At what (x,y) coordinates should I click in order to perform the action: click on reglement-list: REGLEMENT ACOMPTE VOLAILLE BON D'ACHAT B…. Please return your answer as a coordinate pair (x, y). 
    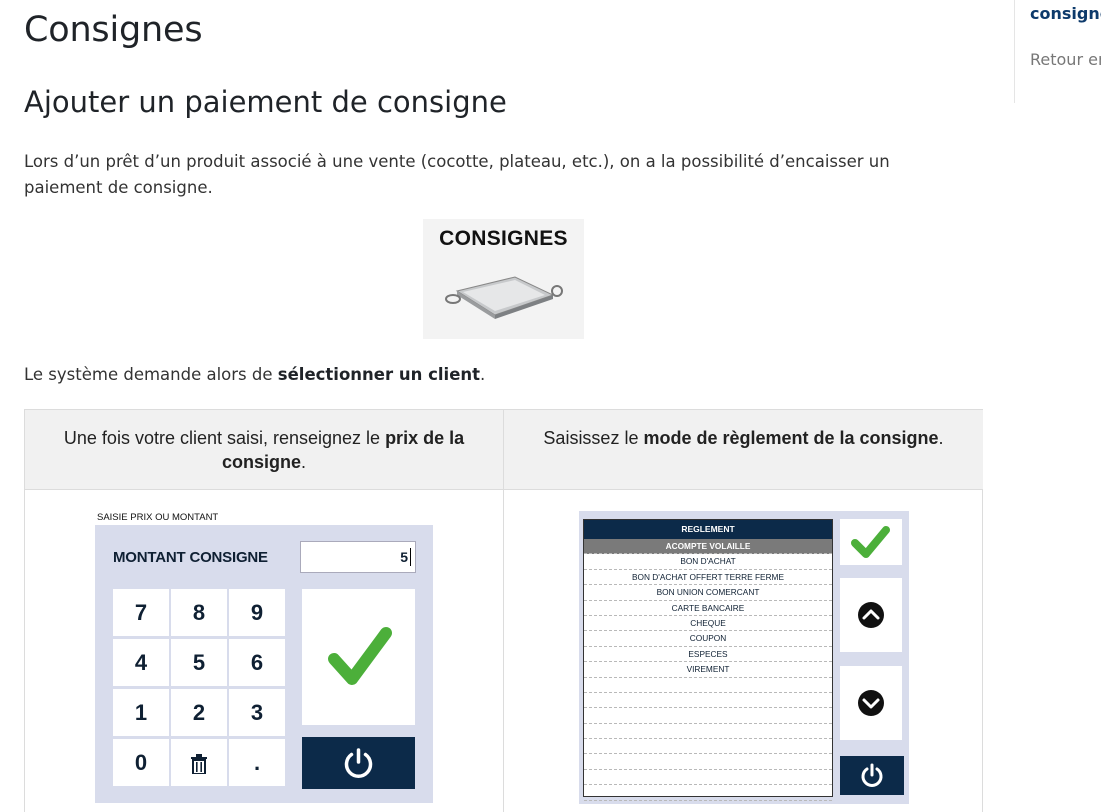
    Looking at the image, I should click on (708, 660).